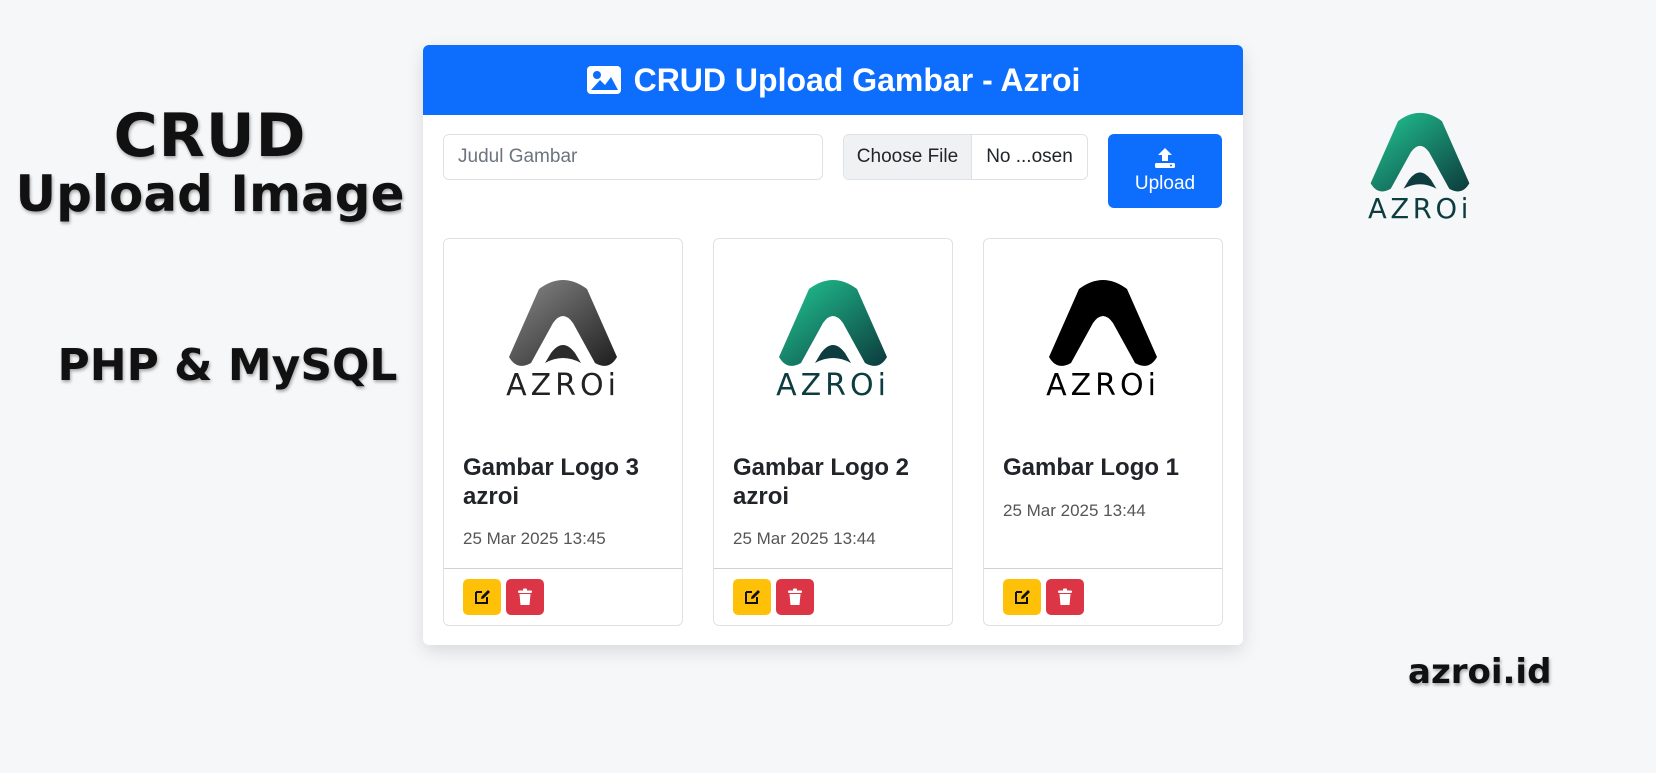 The width and height of the screenshot is (1656, 773). What do you see at coordinates (551, 482) in the screenshot?
I see `card-title: Gambar Logo 3 azroi` at bounding box center [551, 482].